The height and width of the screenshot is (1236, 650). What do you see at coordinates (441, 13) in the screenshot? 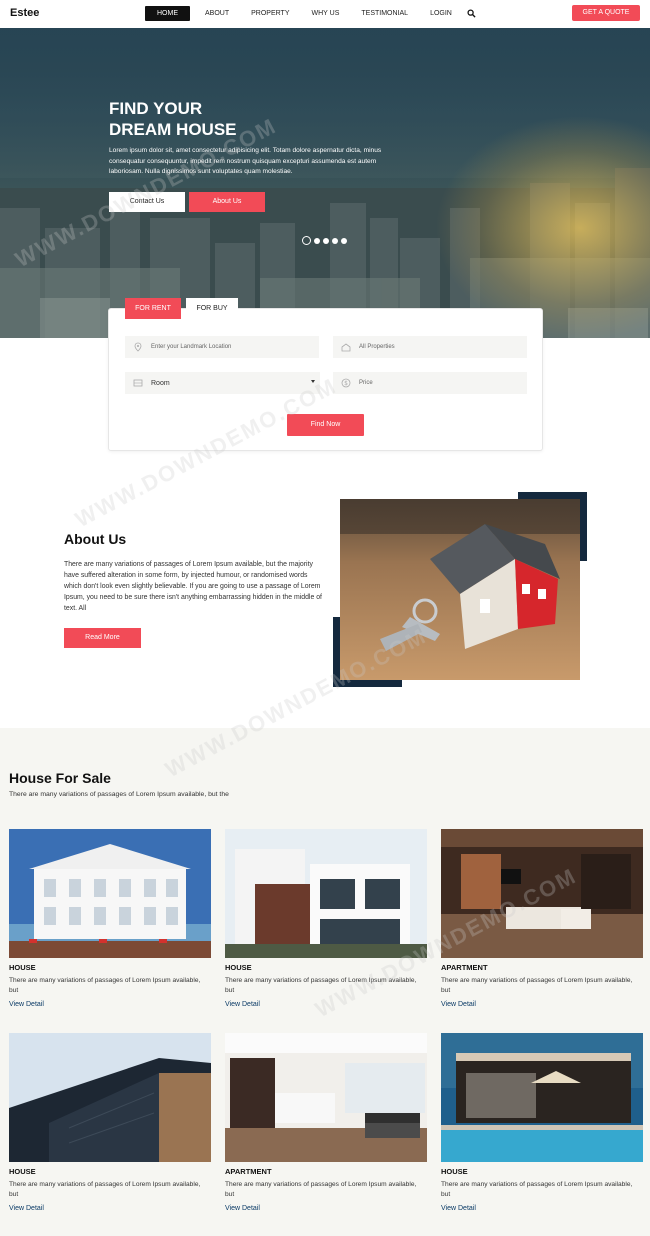
I see `nav-login: LOGIN` at bounding box center [441, 13].